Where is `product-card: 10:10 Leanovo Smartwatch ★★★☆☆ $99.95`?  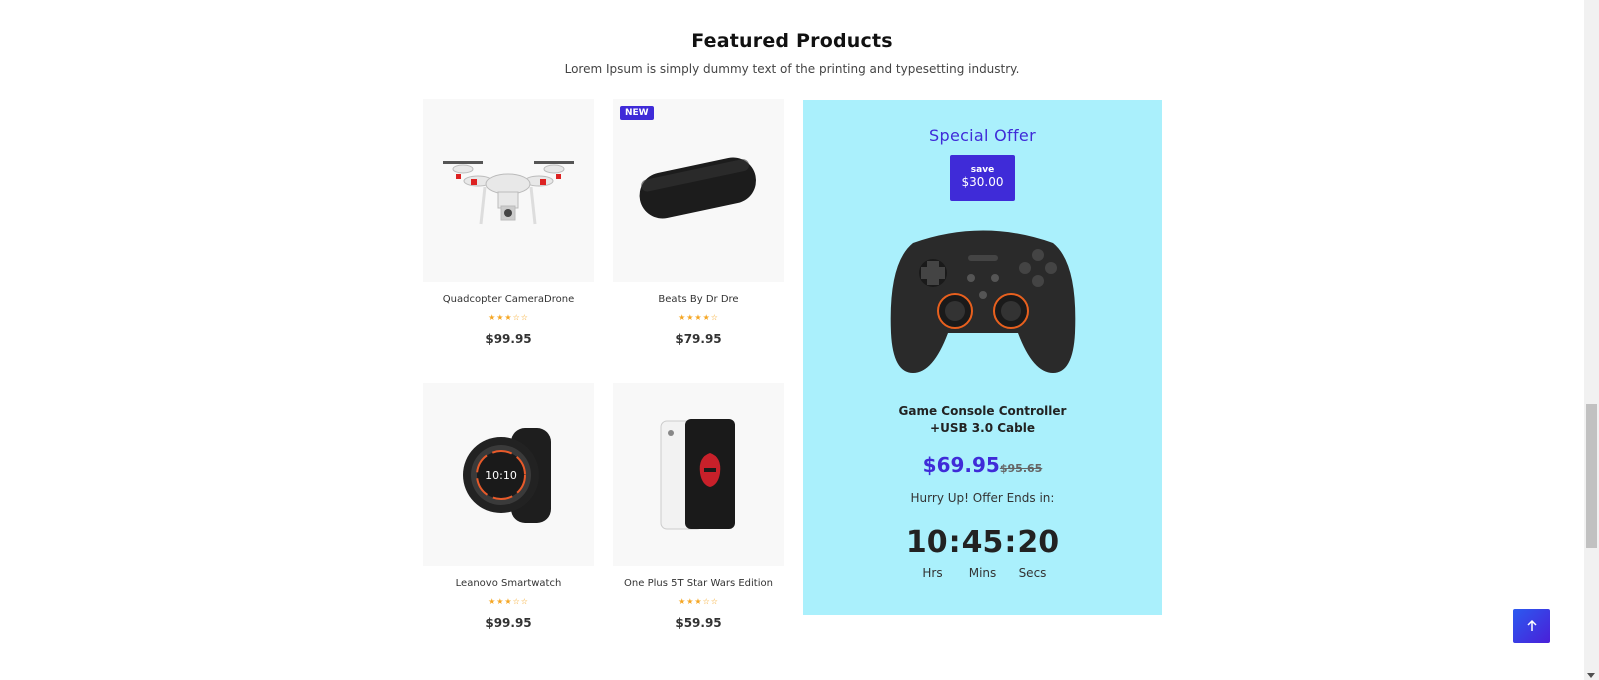 product-card: 10:10 Leanovo Smartwatch ★★★☆☆ $99.95 is located at coordinates (508, 506).